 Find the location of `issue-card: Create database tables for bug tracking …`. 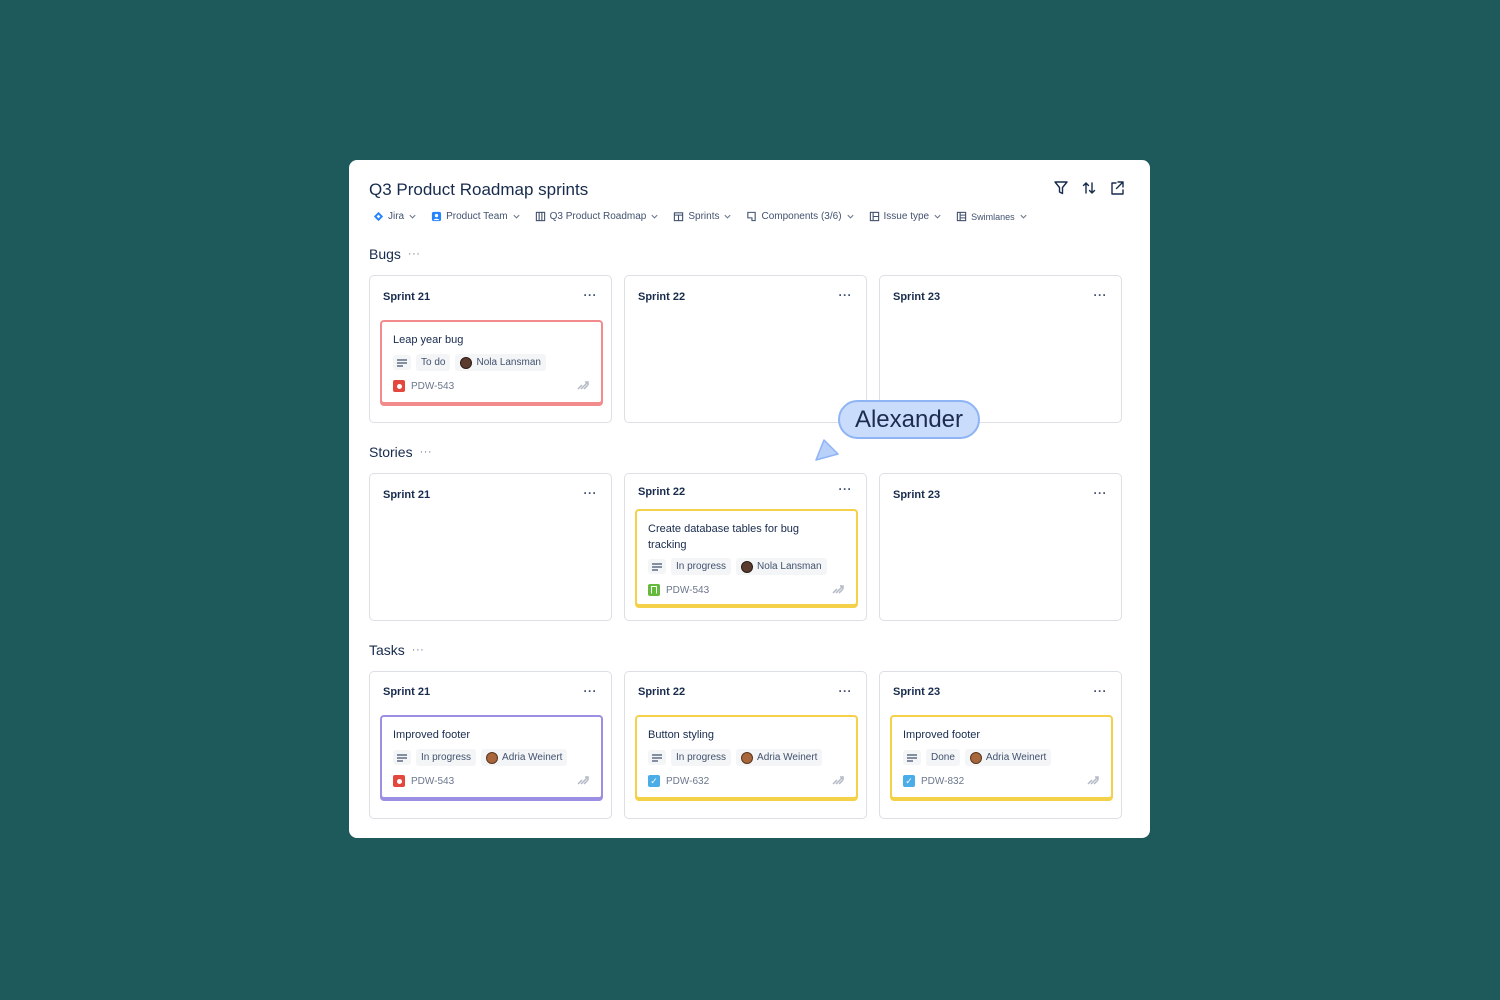

issue-card: Create database tables for bug tracking … is located at coordinates (746, 557).